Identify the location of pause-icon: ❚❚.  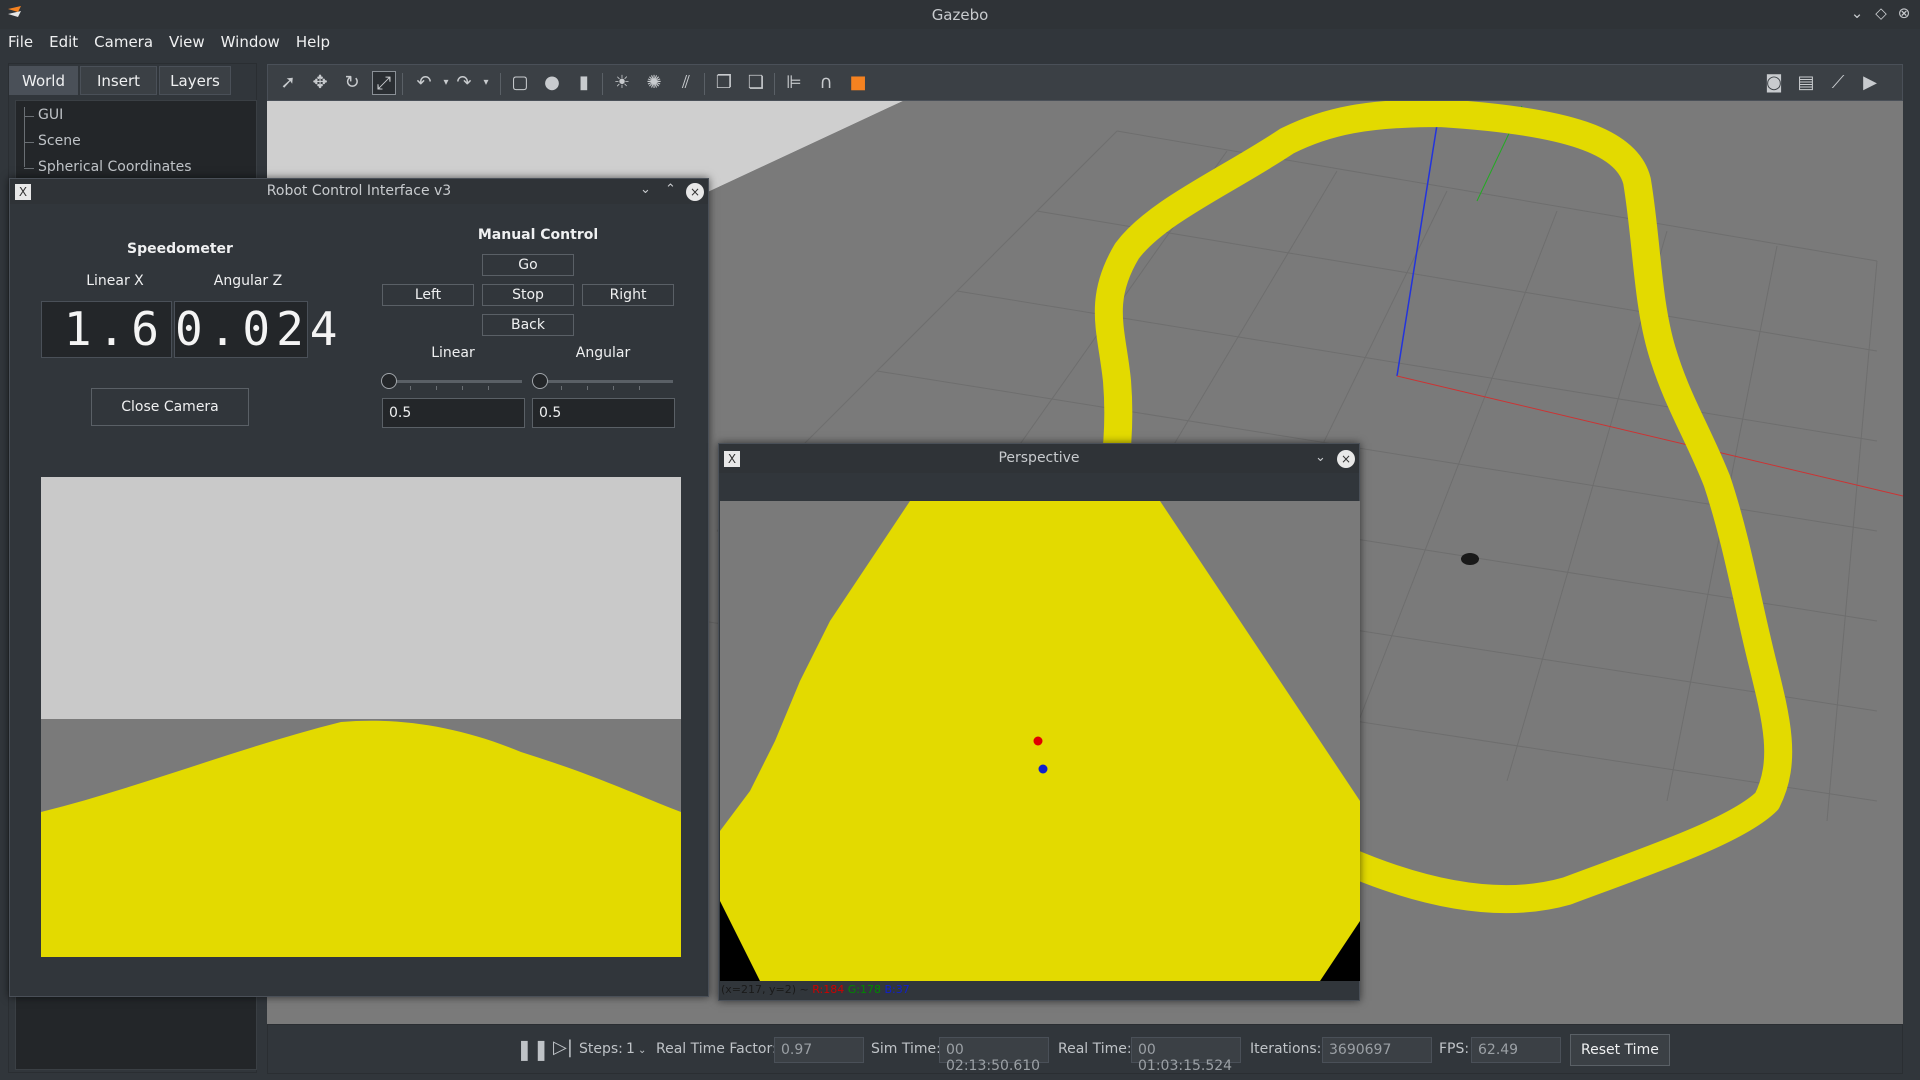
(533, 1049).